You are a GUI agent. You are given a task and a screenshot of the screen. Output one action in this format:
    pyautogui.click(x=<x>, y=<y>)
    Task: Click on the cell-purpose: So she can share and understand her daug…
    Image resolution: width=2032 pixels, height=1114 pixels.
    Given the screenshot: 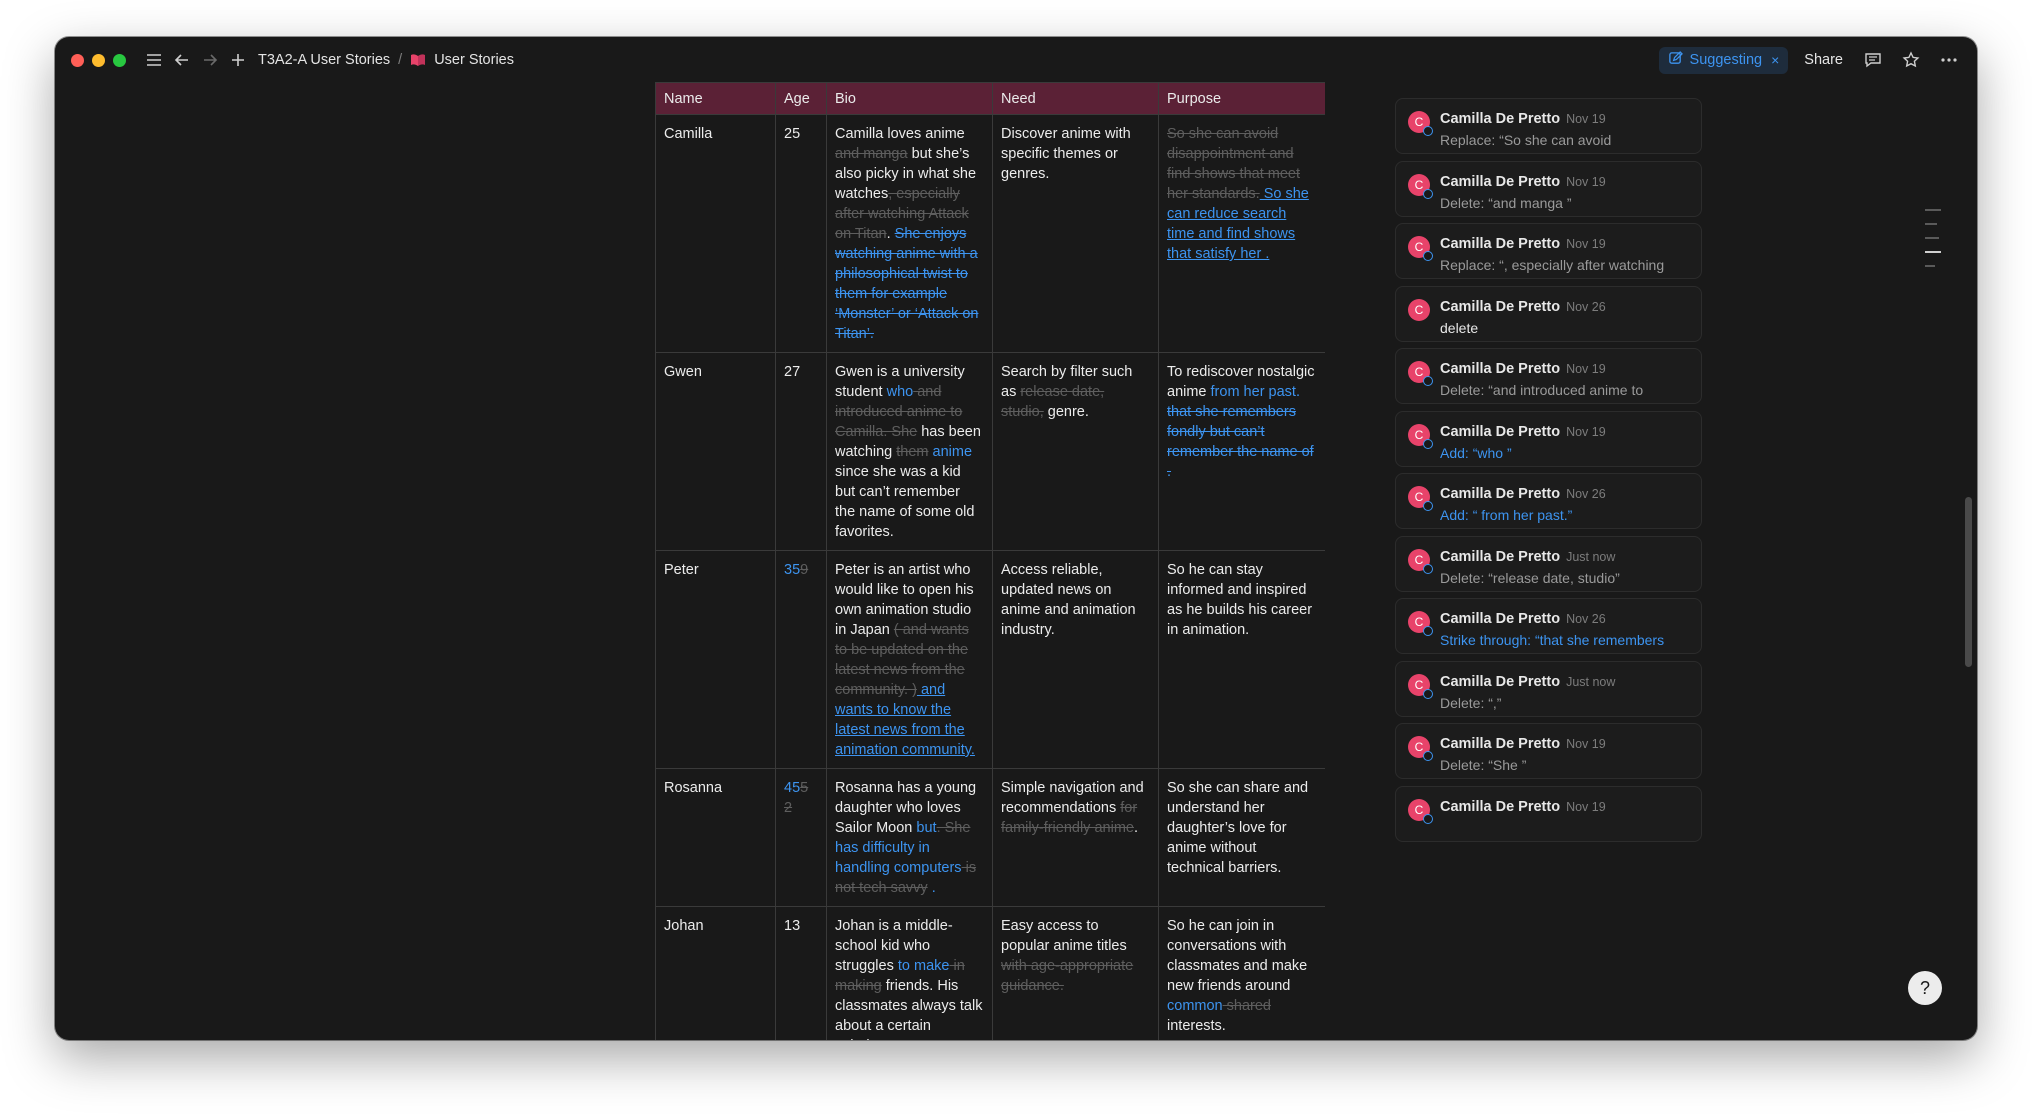 What is the action you would take?
    pyautogui.click(x=1241, y=837)
    